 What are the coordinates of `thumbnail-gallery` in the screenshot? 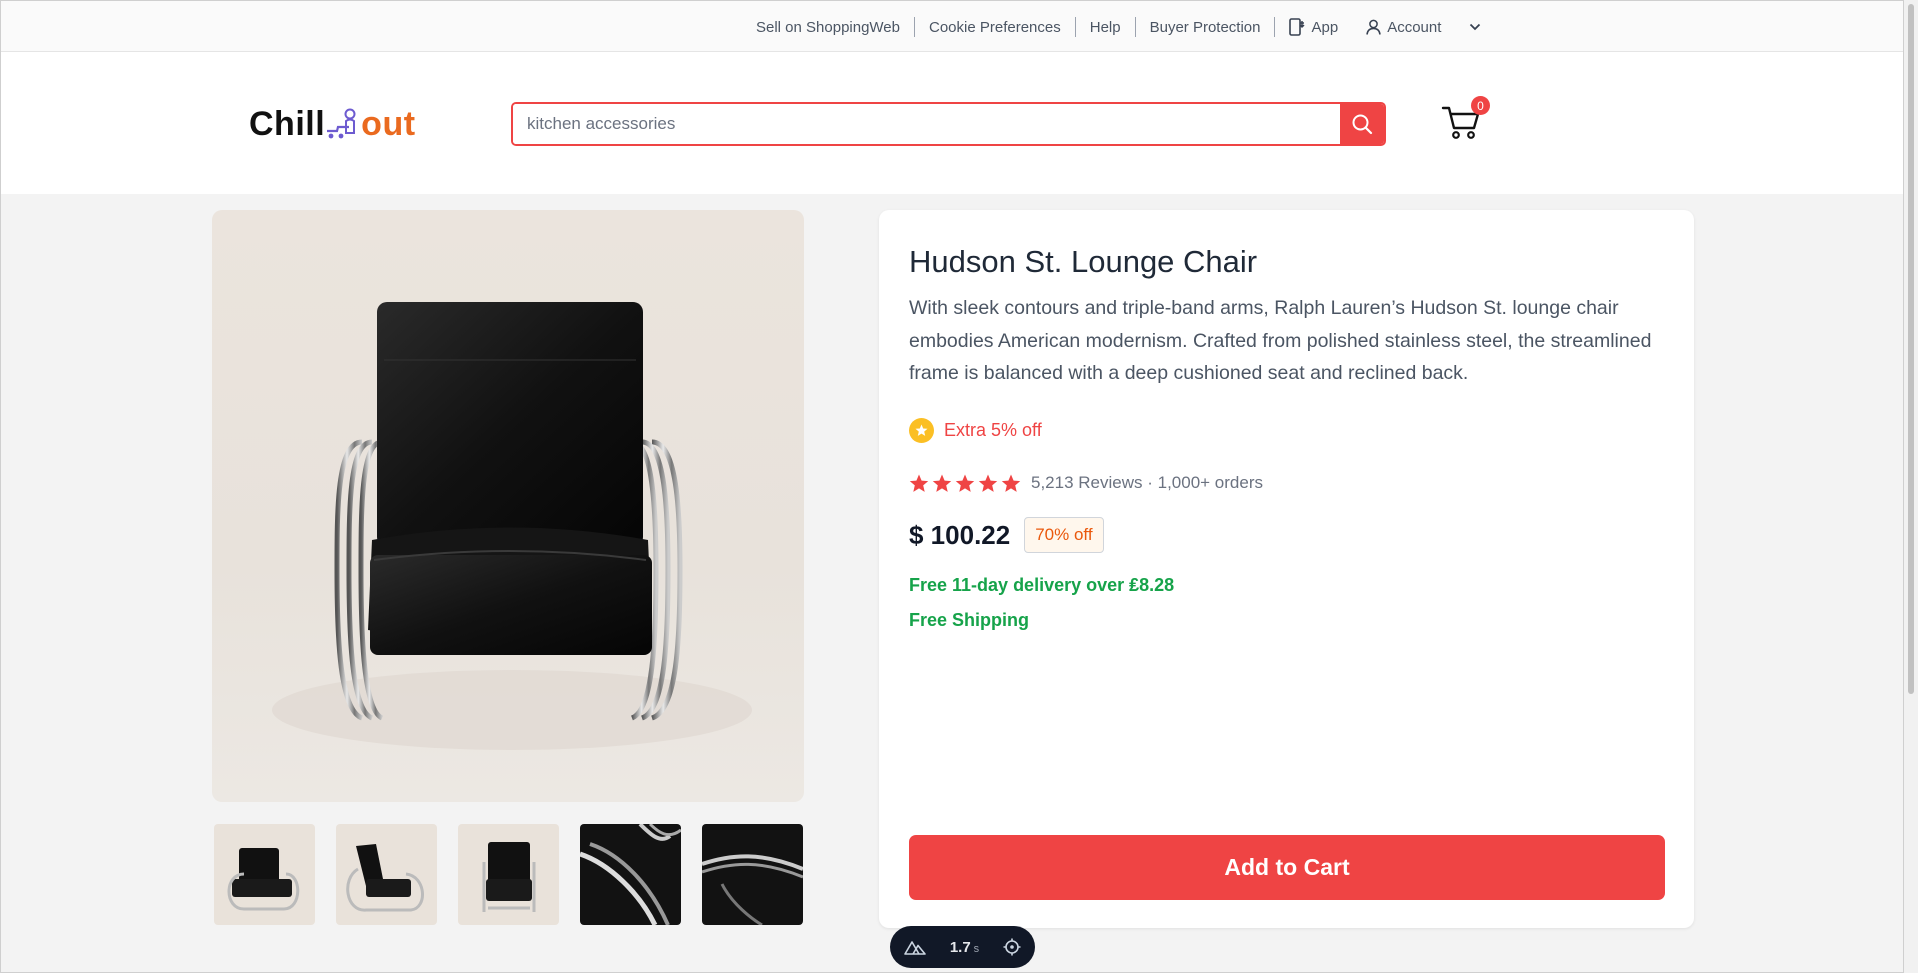 It's located at (508, 874).